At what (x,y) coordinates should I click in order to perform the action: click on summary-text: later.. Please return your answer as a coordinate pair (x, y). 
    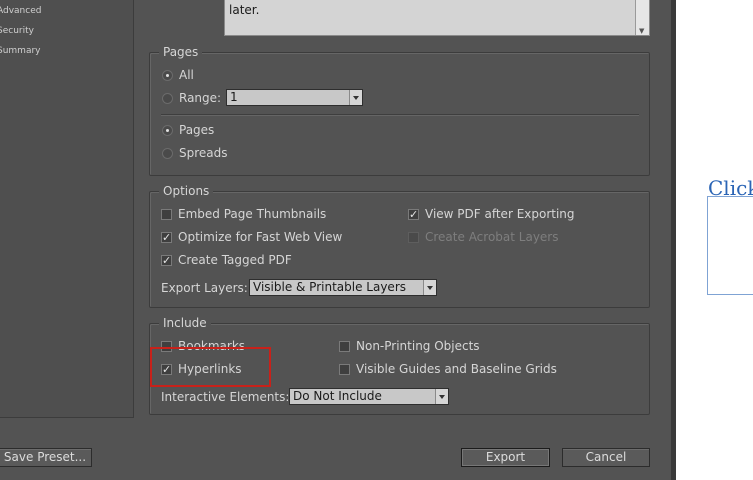
    Looking at the image, I should click on (244, 10).